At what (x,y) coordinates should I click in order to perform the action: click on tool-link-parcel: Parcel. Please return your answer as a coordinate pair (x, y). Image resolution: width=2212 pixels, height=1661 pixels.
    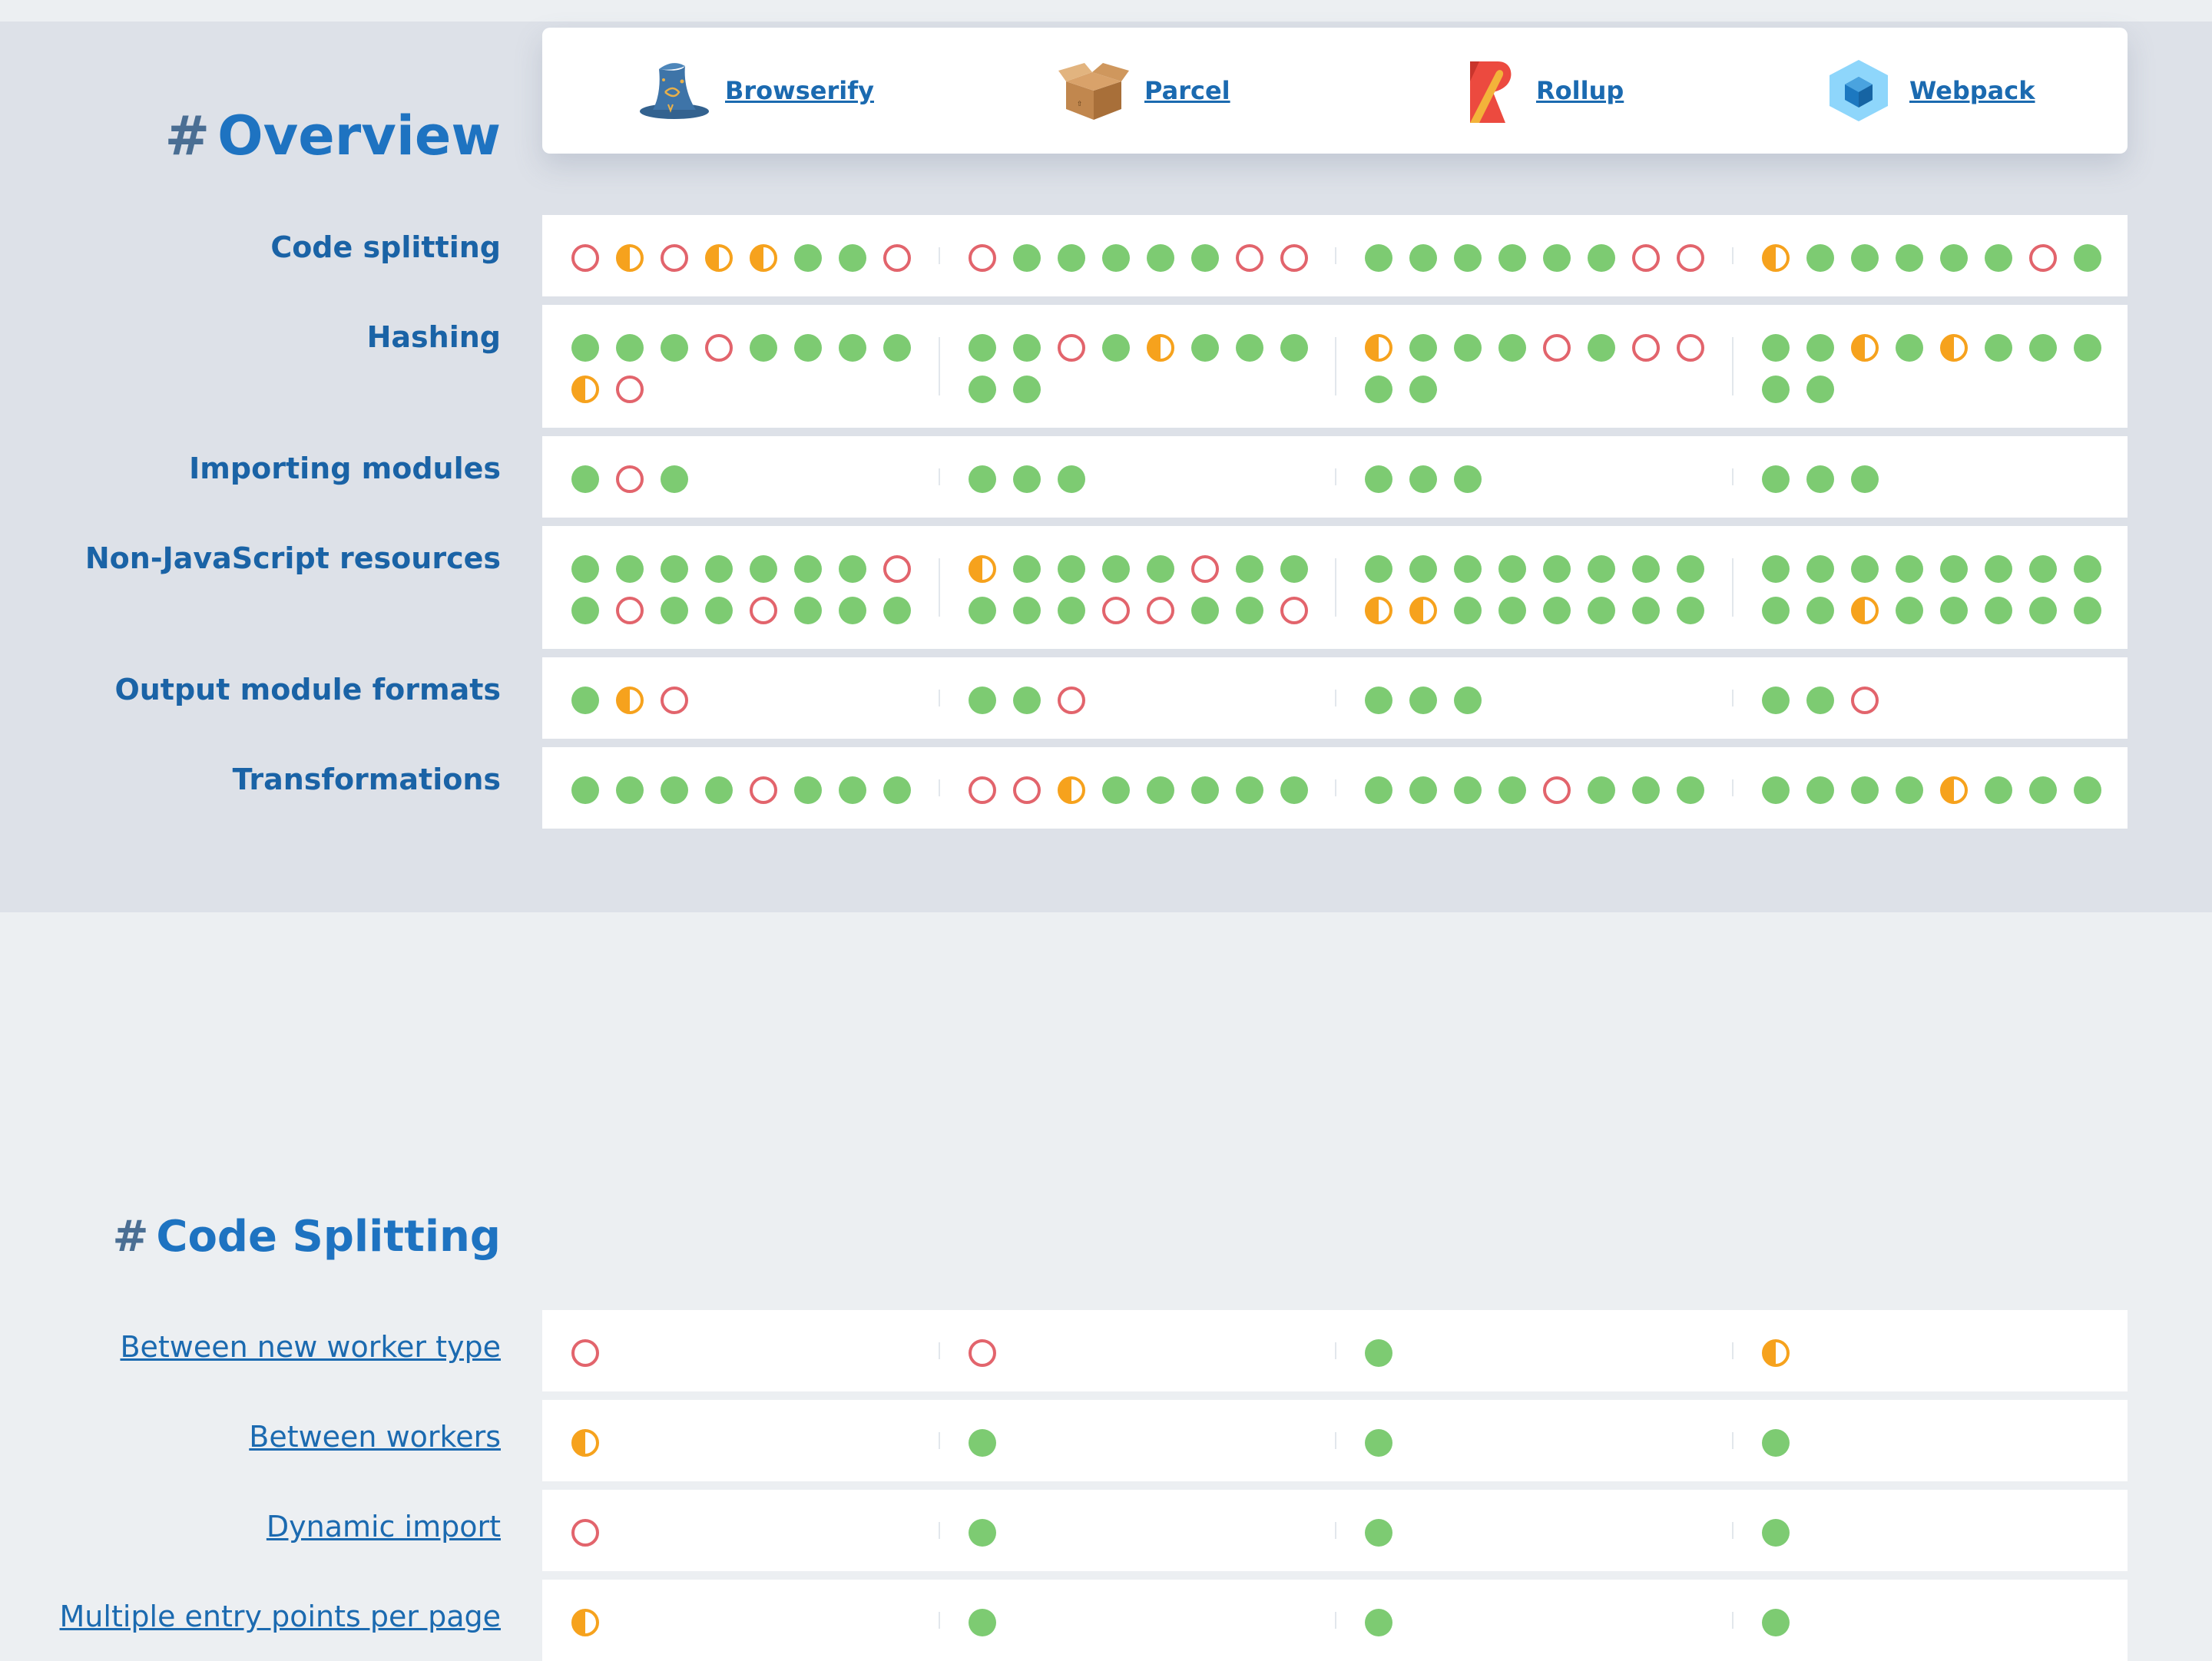
    Looking at the image, I should click on (1187, 90).